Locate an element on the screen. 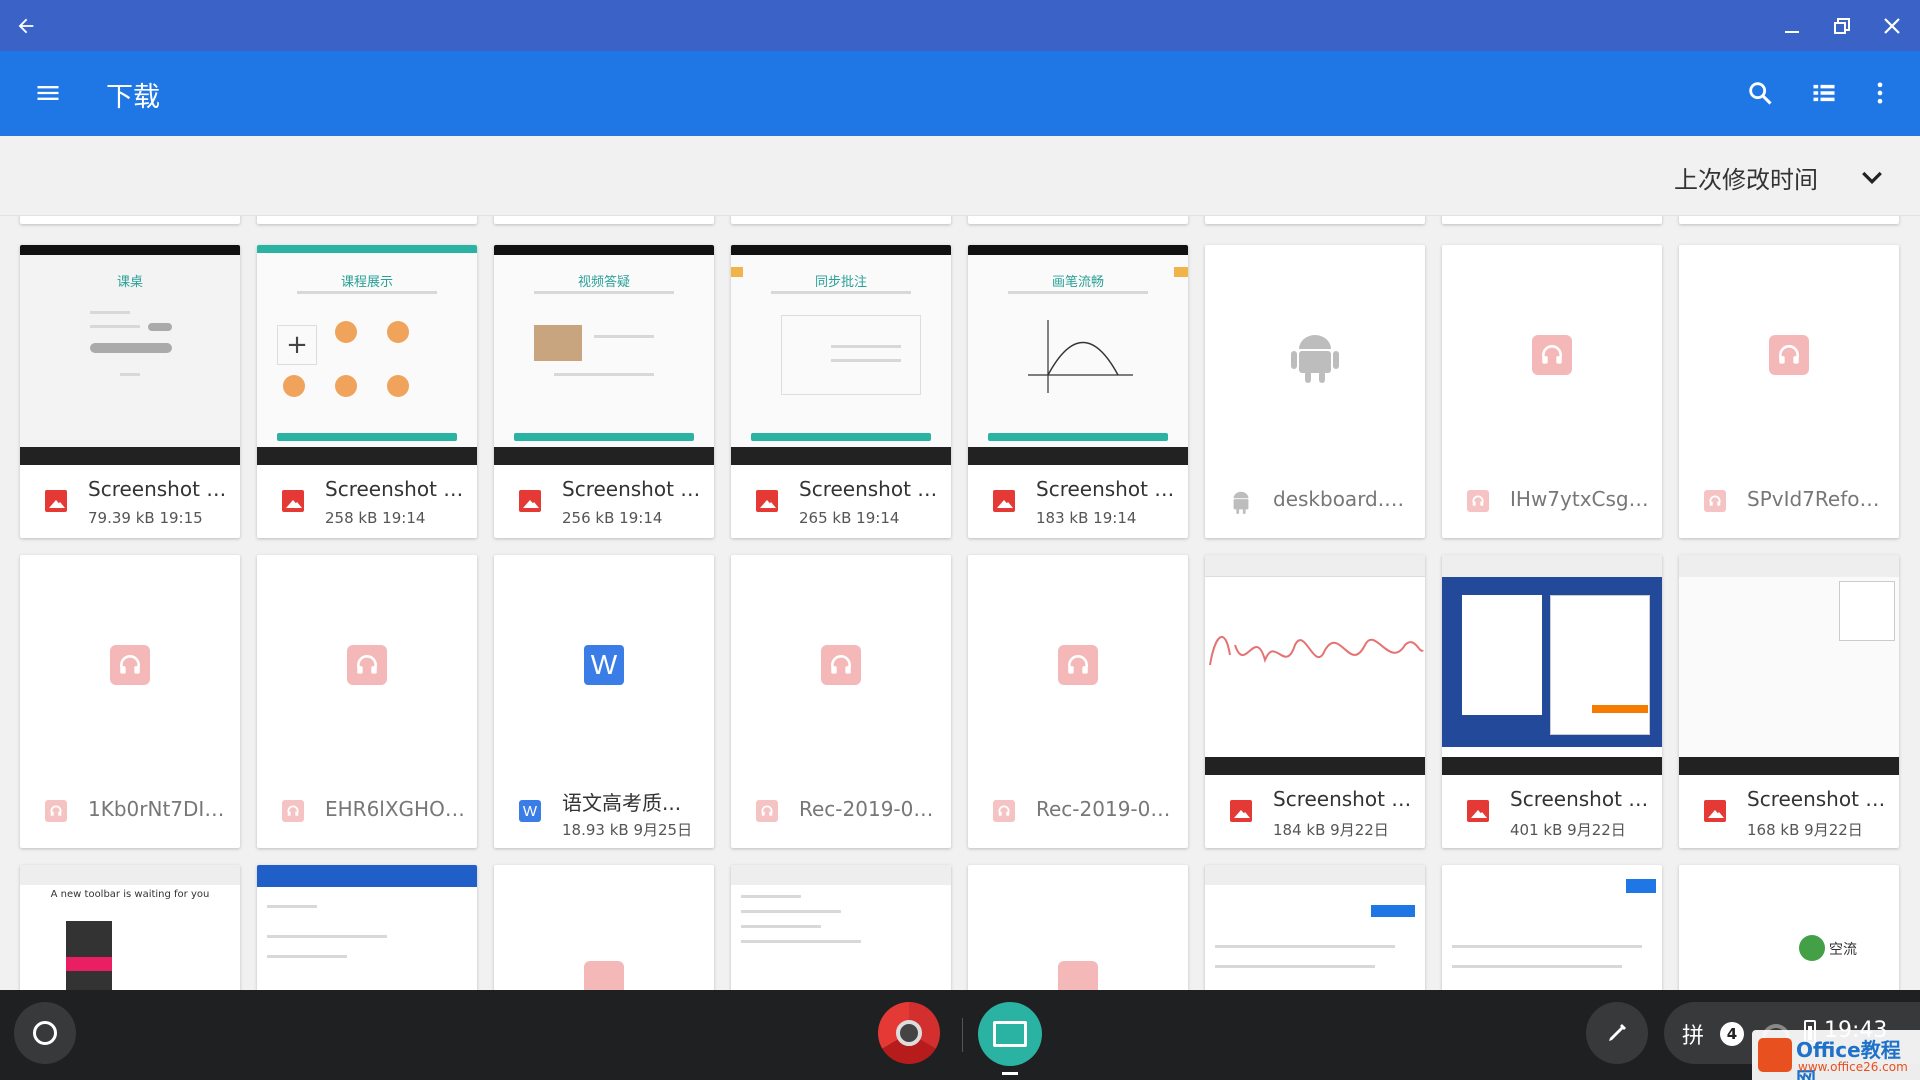 This screenshot has height=1080, width=1920. file-card: Screenshot 2... 401 kB 9月22日 is located at coordinates (1552, 701).